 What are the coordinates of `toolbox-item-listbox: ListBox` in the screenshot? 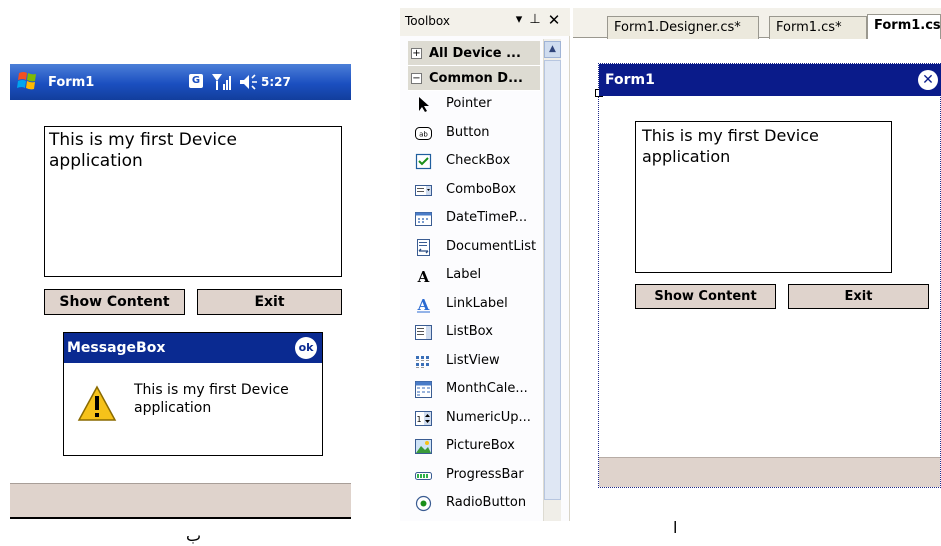 It's located at (475, 332).